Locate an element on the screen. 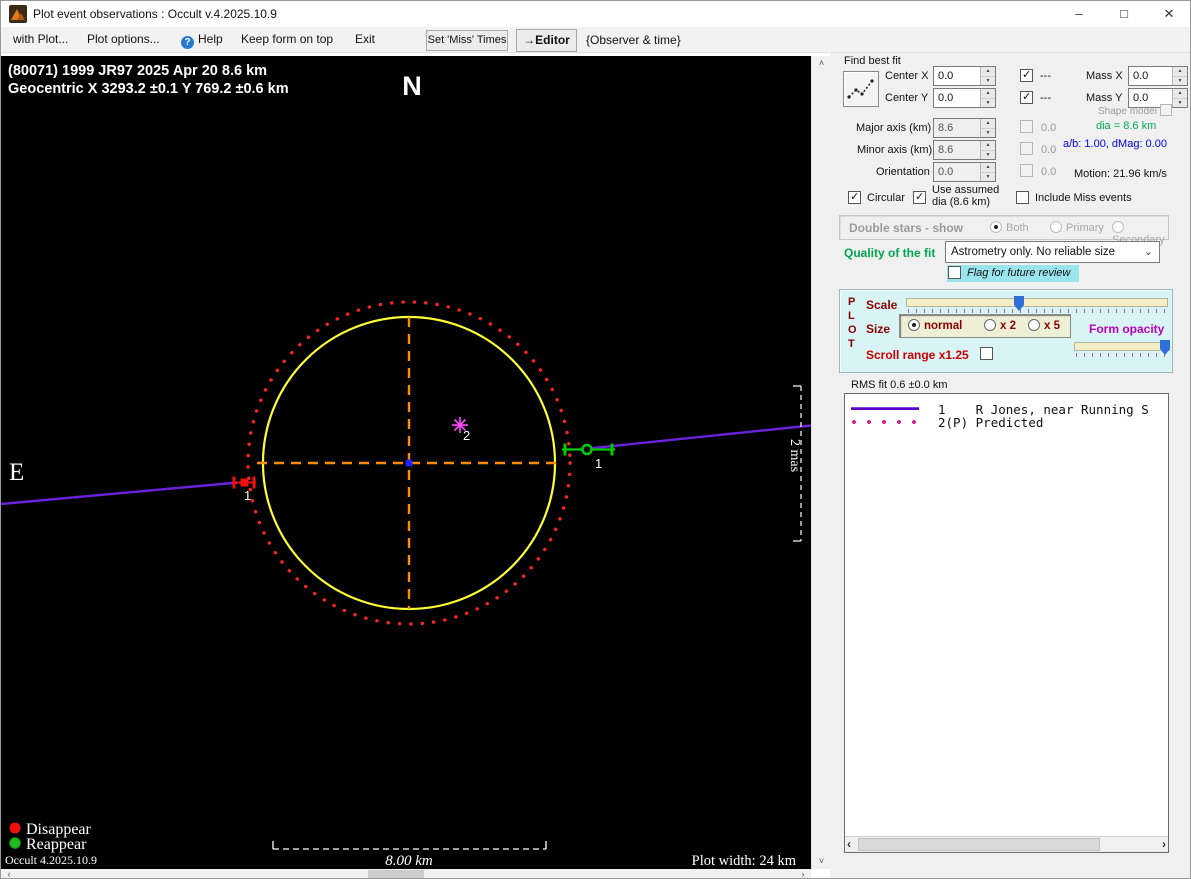 This screenshot has height=879, width=1191. double-stars-primary: Primary is located at coordinates (1077, 227).